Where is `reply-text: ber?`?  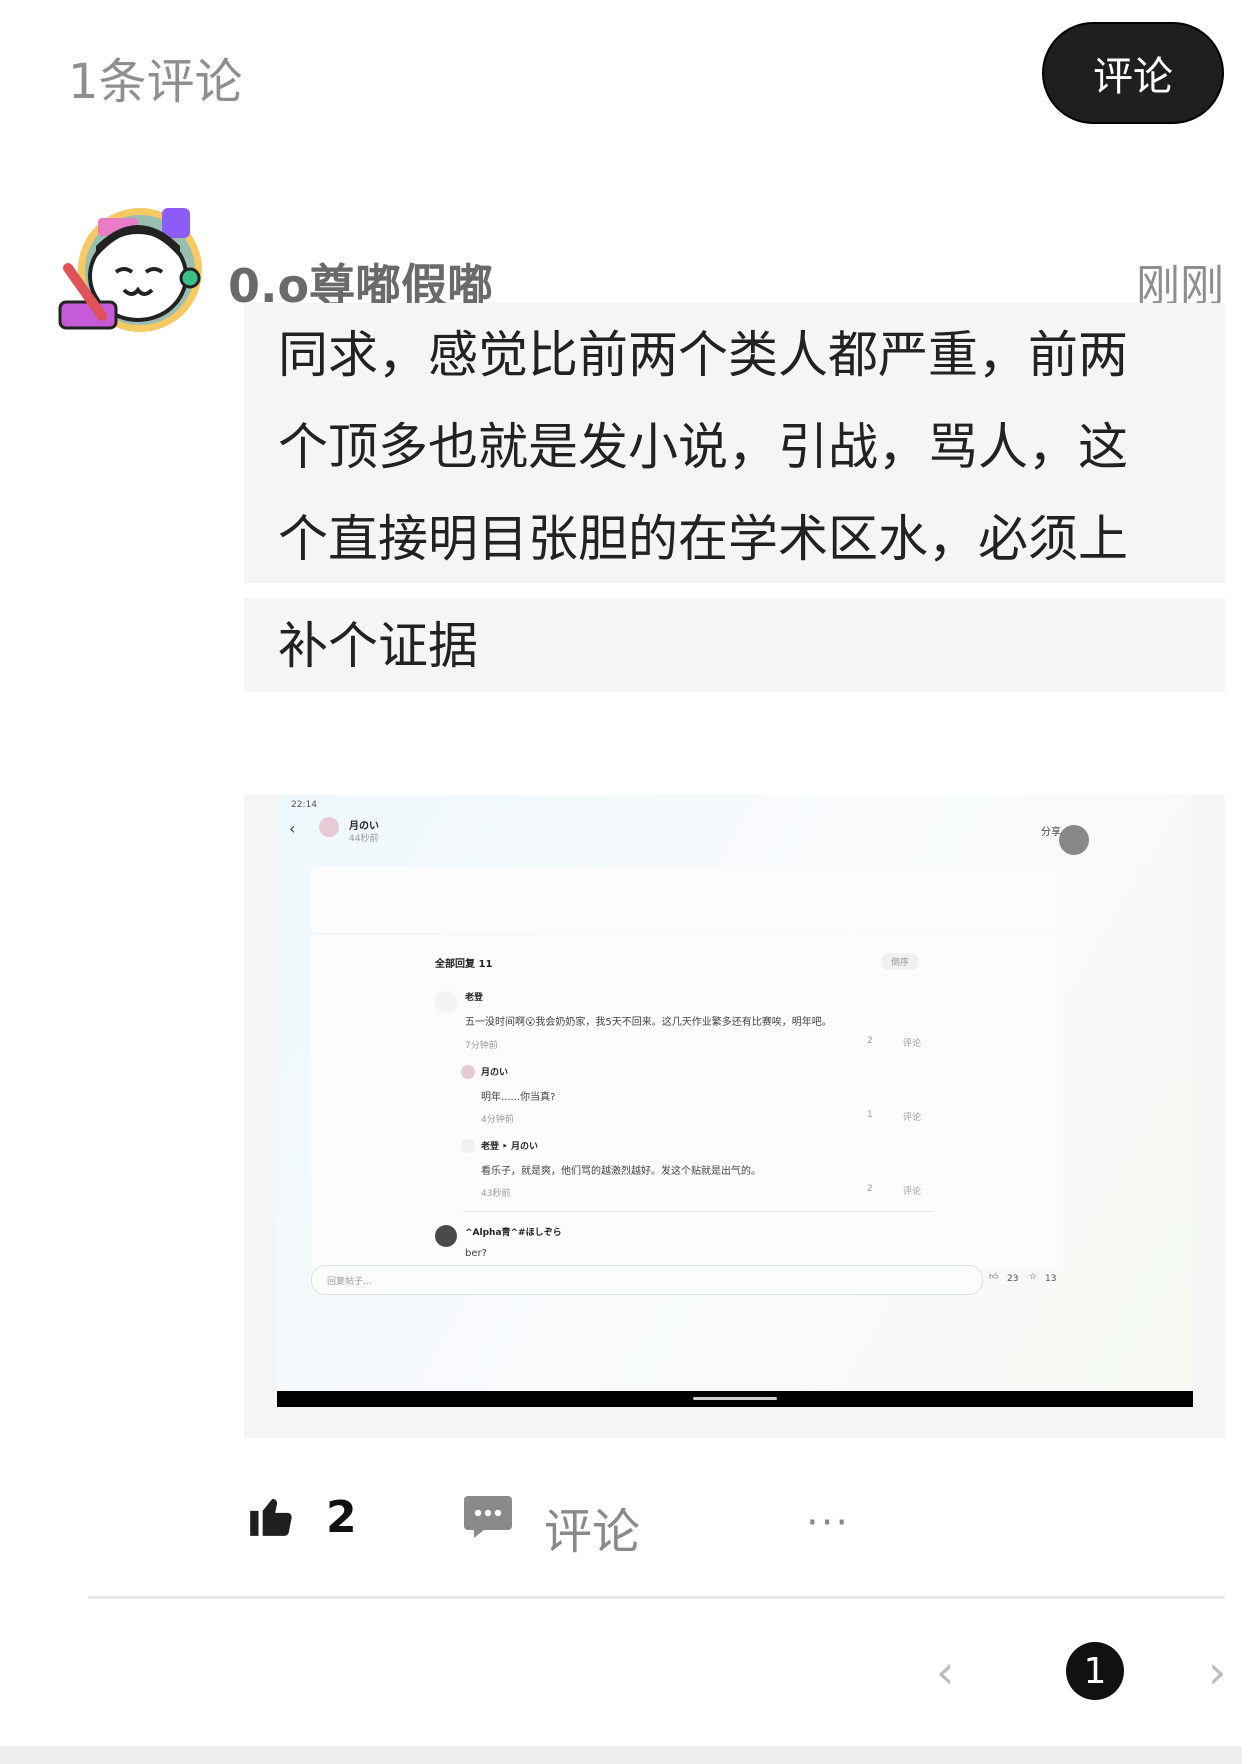
reply-text: ber? is located at coordinates (476, 1253).